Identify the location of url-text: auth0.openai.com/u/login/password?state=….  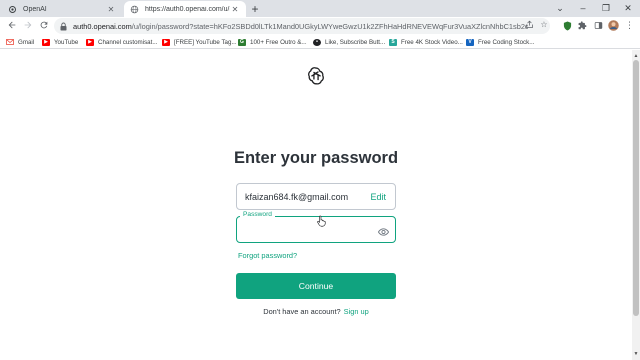
(300, 26).